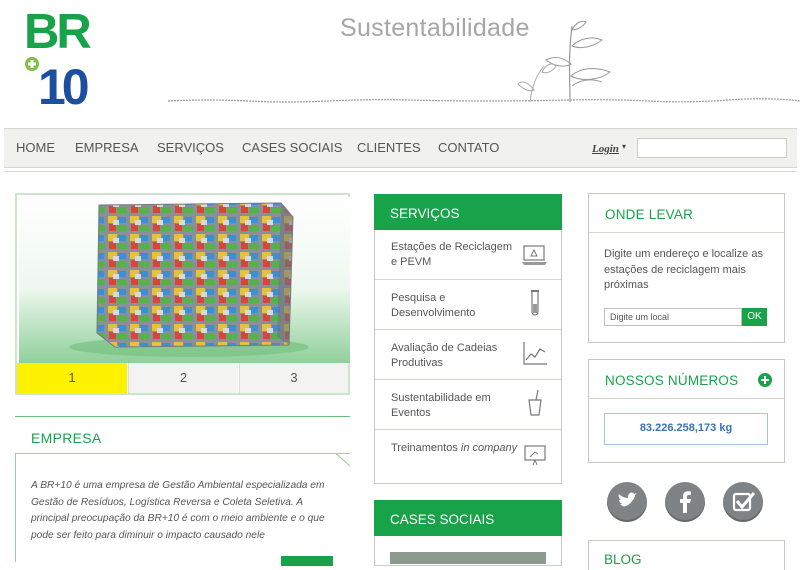 The image size is (803, 570). What do you see at coordinates (649, 214) in the screenshot?
I see `onde-levar-heading: ONDE LEVAR` at bounding box center [649, 214].